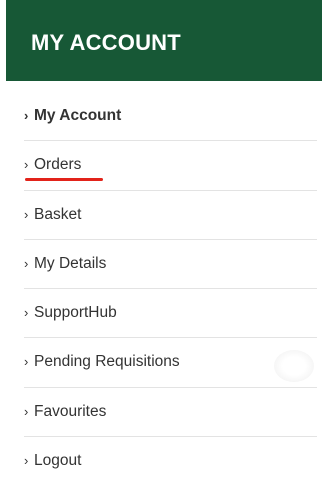 This screenshot has width=322, height=486. What do you see at coordinates (170, 166) in the screenshot?
I see `menu-item-orders: › Orders` at bounding box center [170, 166].